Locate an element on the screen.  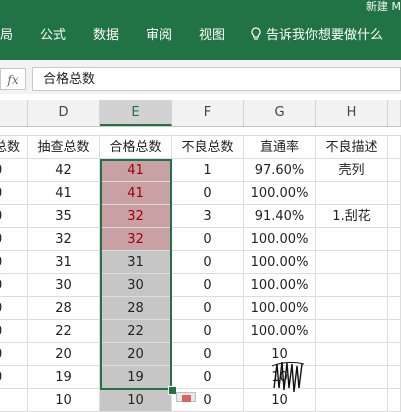
tab-review: 审阅 is located at coordinates (159, 33).